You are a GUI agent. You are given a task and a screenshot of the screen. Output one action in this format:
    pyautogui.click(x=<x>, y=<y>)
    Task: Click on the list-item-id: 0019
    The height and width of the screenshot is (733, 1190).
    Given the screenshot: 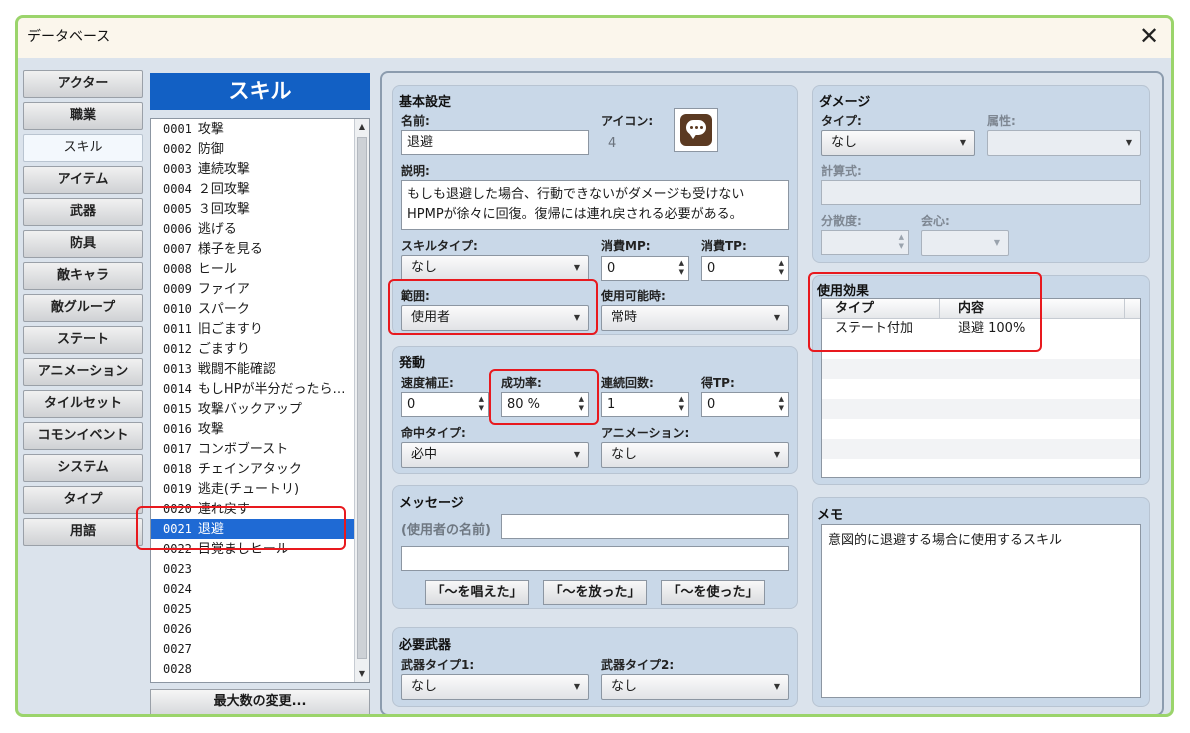 What is the action you would take?
    pyautogui.click(x=177, y=489)
    